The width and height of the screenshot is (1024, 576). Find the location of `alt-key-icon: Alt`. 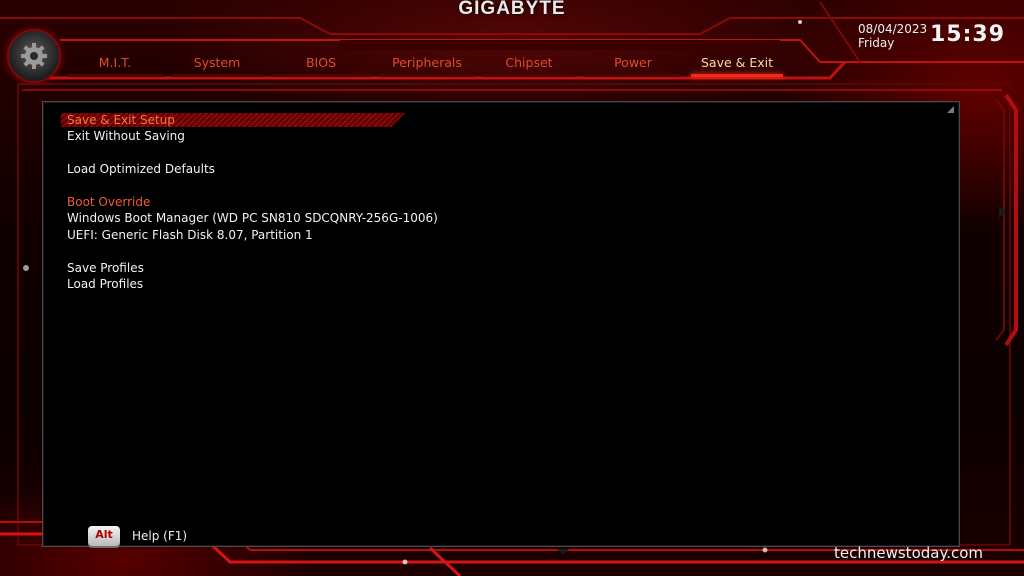

alt-key-icon: Alt is located at coordinates (104, 536).